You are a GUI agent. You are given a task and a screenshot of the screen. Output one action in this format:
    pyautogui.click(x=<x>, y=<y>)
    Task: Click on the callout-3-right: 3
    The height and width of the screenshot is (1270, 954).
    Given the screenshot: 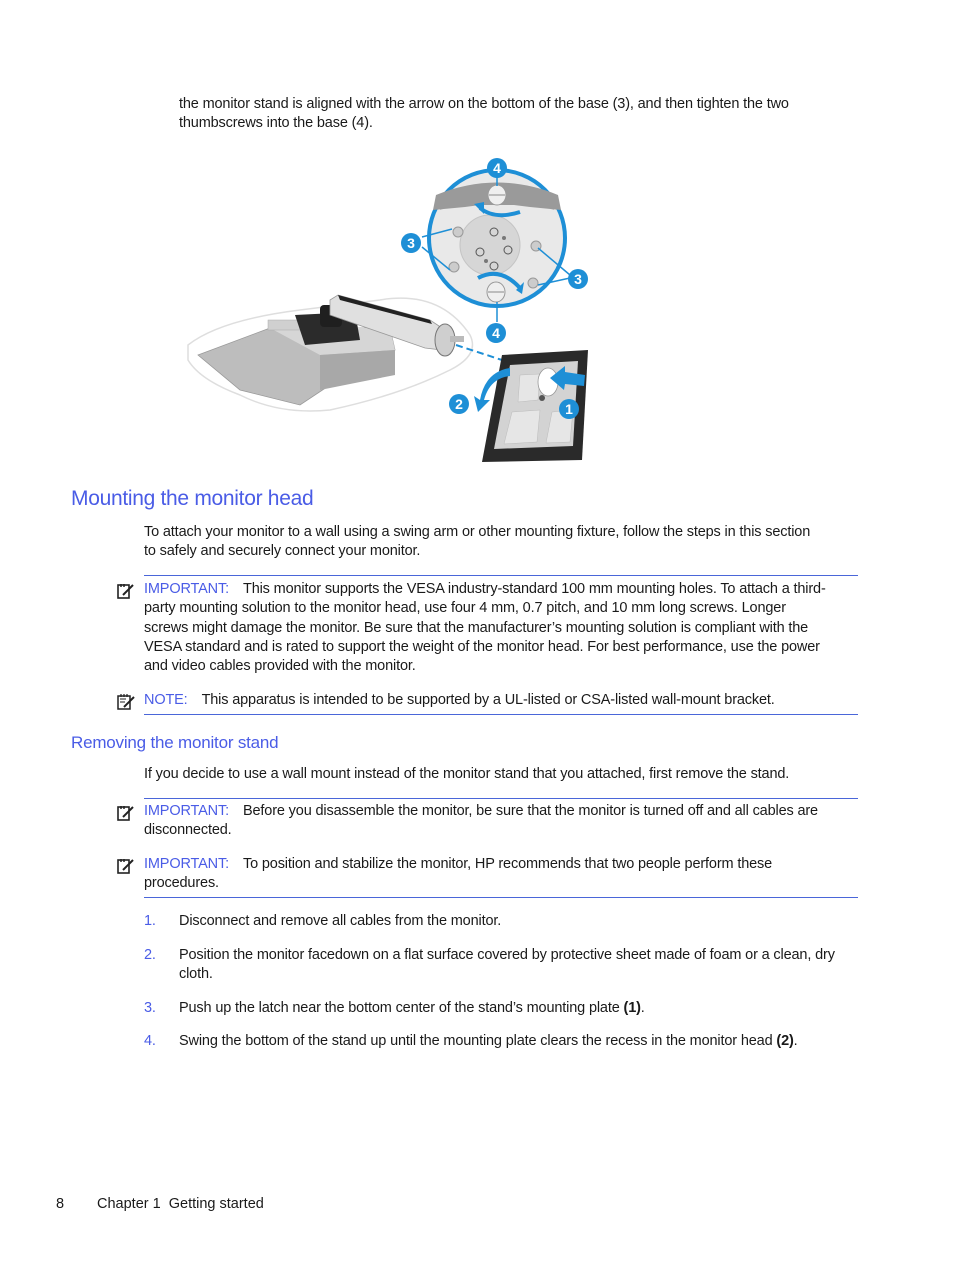 What is the action you would take?
    pyautogui.click(x=578, y=279)
    